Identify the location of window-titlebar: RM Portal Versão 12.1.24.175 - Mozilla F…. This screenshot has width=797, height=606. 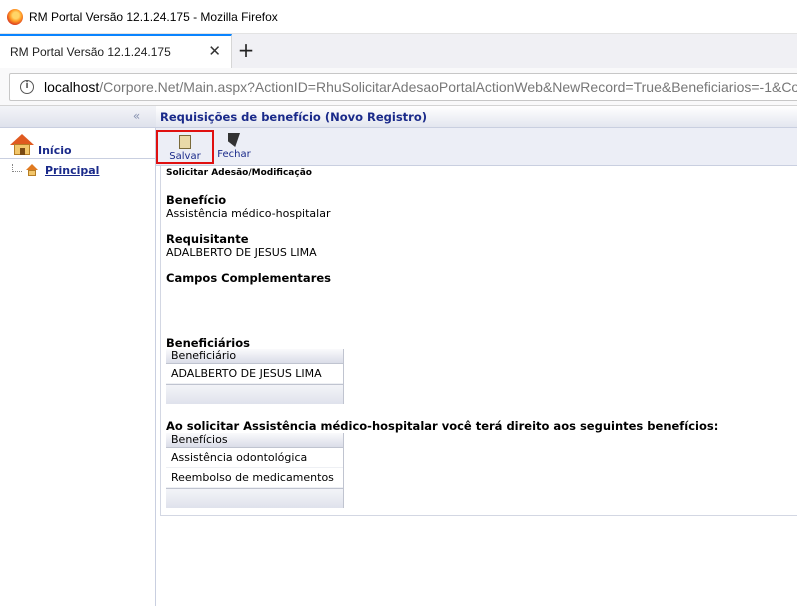
(398, 17).